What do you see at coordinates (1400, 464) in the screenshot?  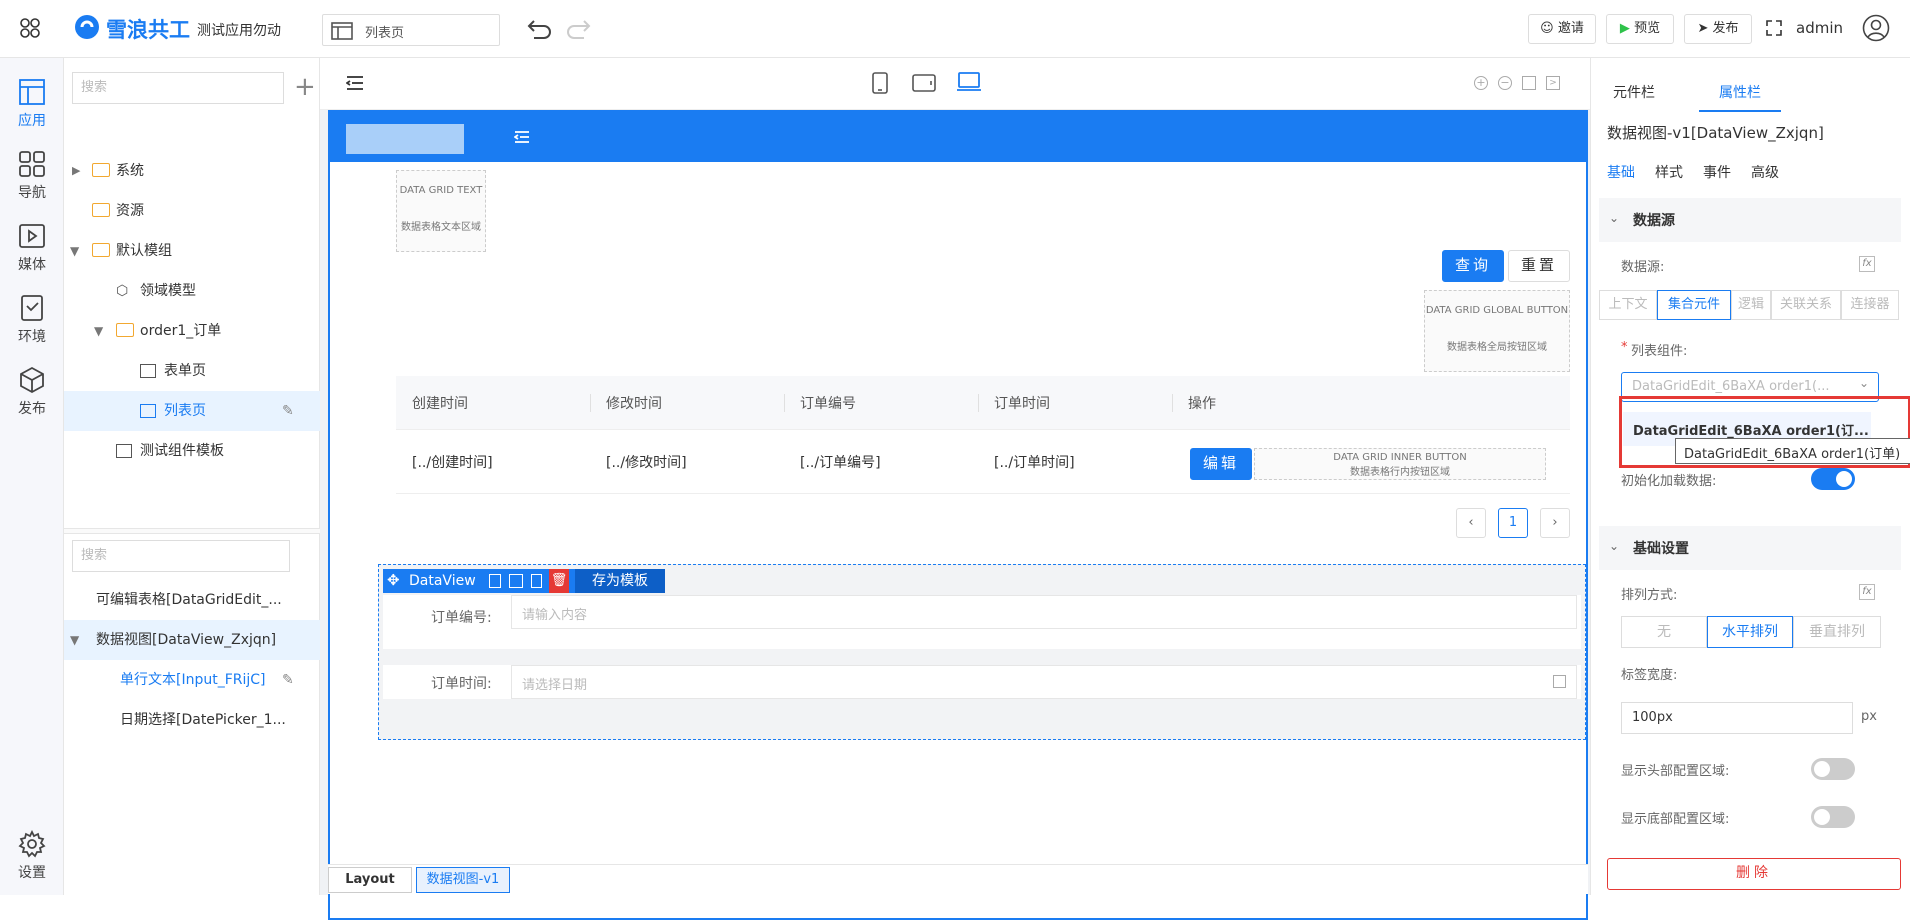 I see `inner-button-area: DATA GRID INNER BUTTON 数据表格行内按钮区域` at bounding box center [1400, 464].